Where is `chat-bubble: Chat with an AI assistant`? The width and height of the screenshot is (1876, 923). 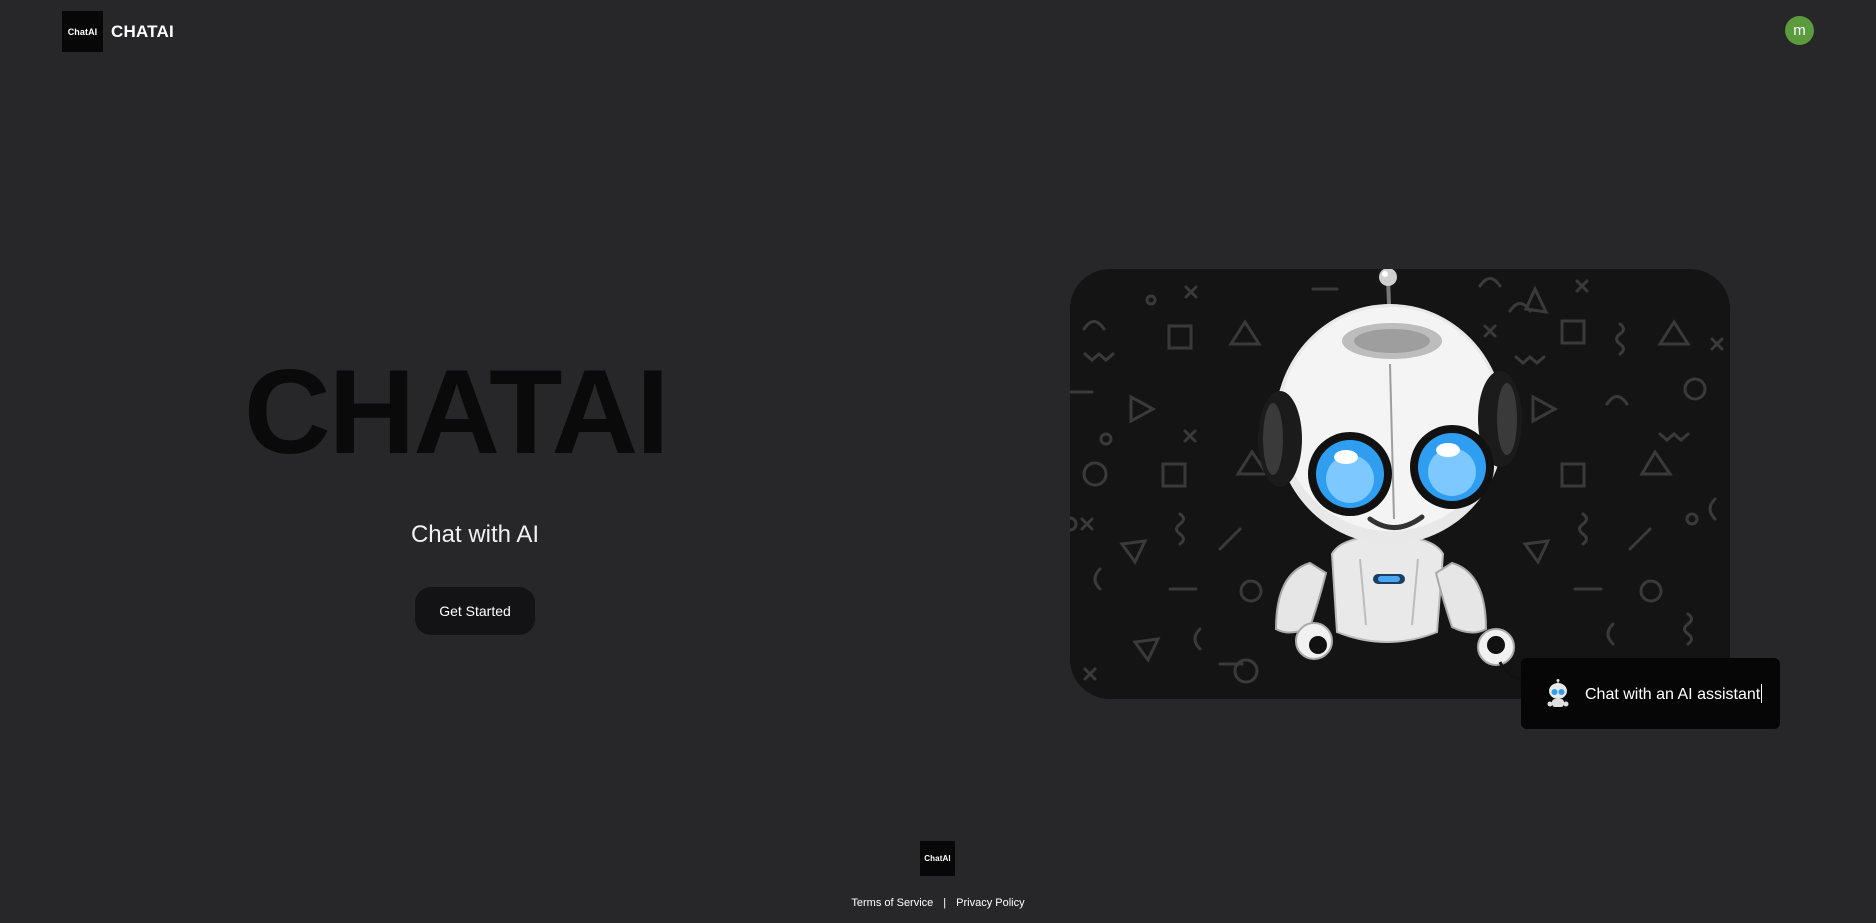
chat-bubble: Chat with an AI assistant is located at coordinates (1650, 693).